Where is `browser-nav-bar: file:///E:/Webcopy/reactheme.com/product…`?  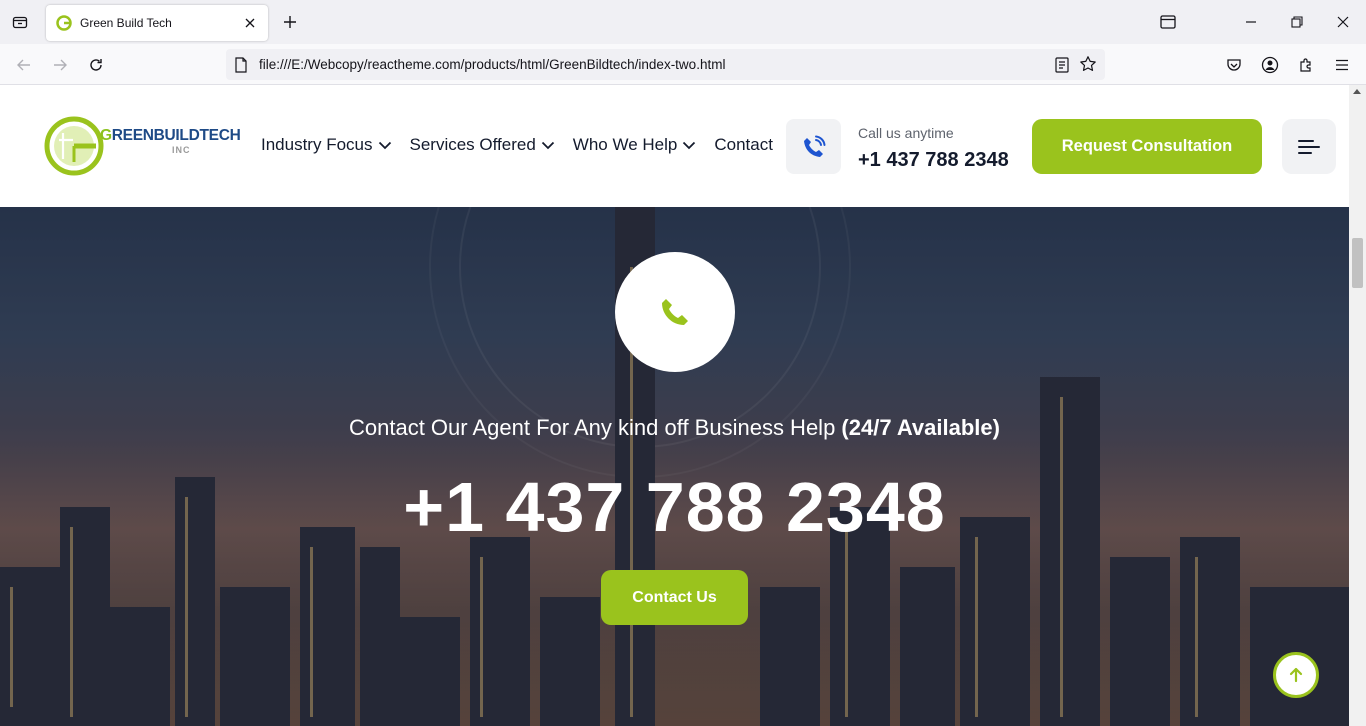
browser-nav-bar: file:///E:/Webcopy/reactheme.com/product… is located at coordinates (683, 64).